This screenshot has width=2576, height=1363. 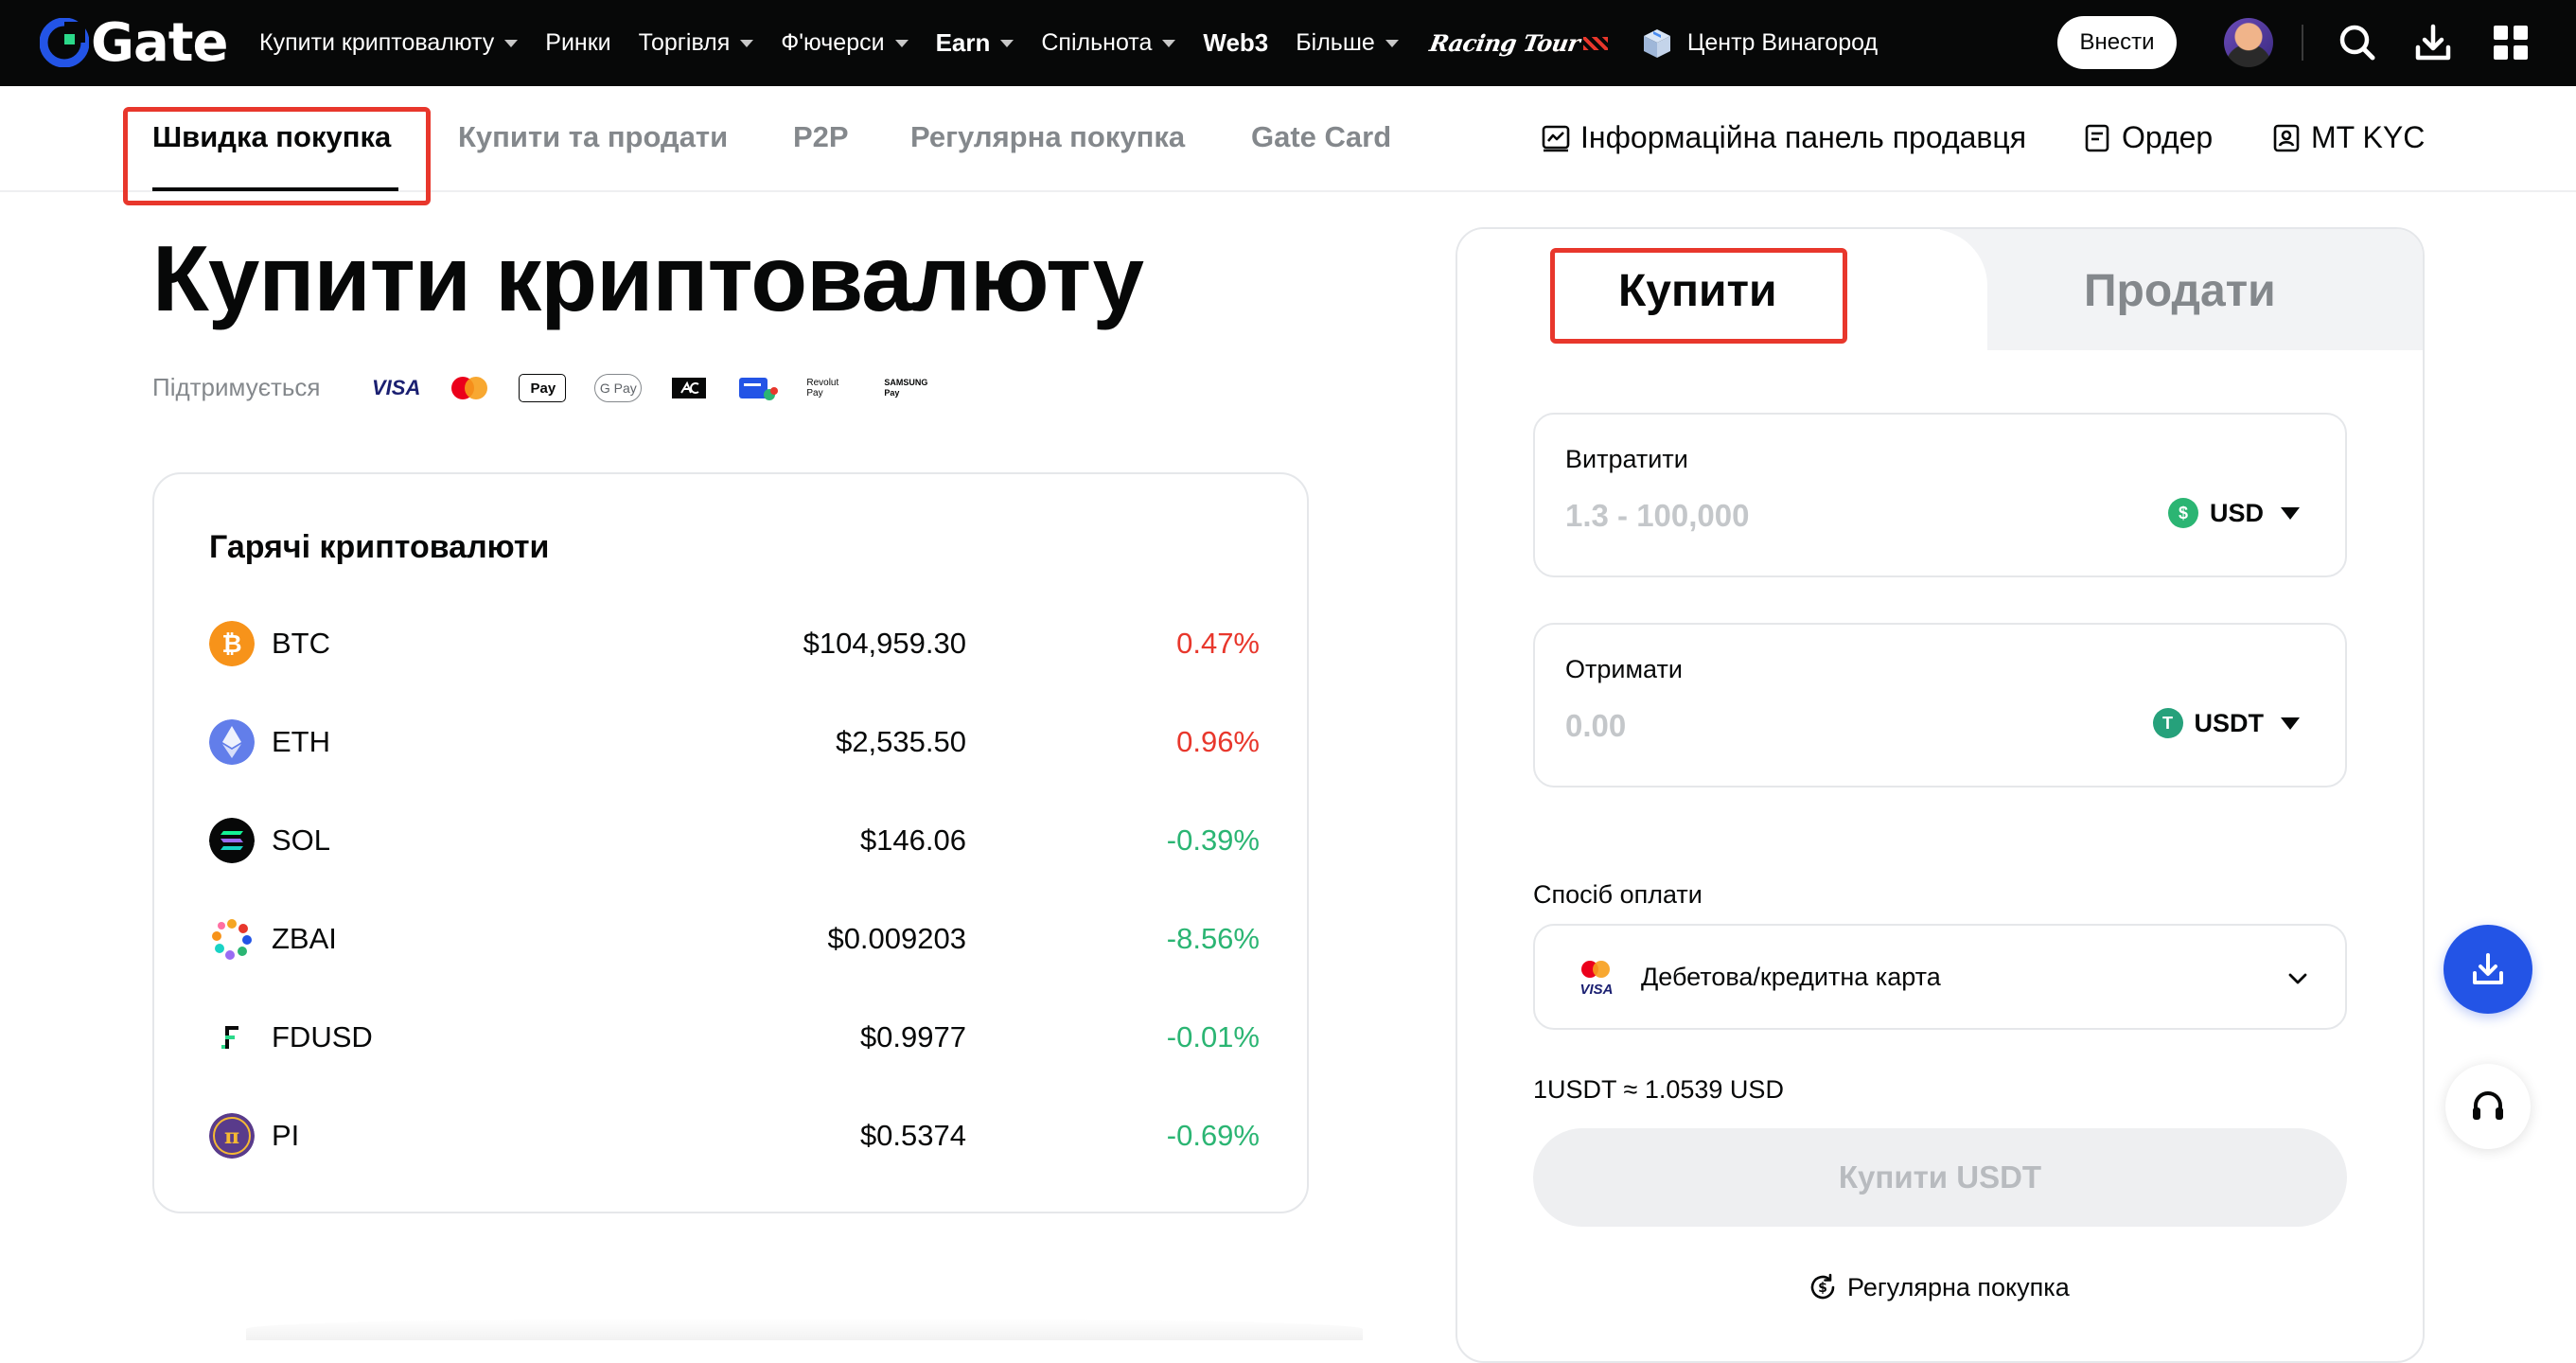 I want to click on rewards-center-link: Центр Винагород, so click(x=1759, y=44).